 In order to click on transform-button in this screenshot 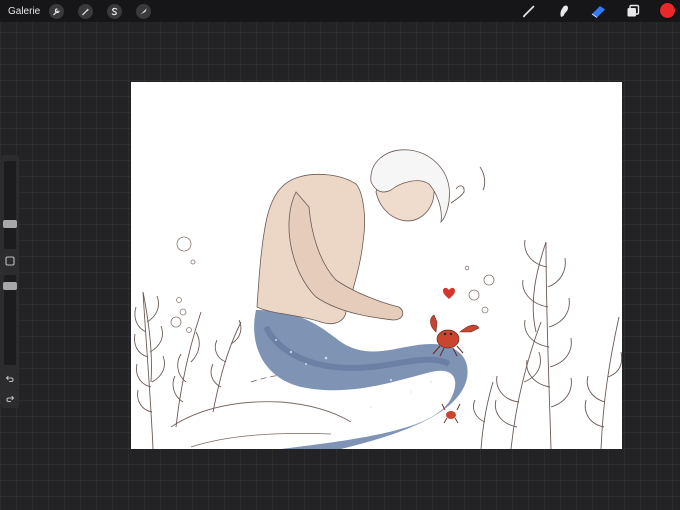, I will do `click(143, 11)`.